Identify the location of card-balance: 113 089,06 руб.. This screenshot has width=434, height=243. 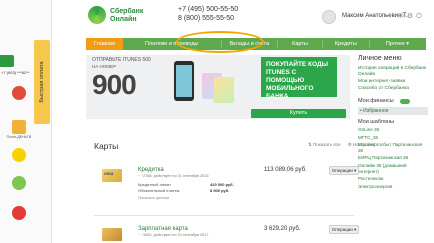
(285, 170).